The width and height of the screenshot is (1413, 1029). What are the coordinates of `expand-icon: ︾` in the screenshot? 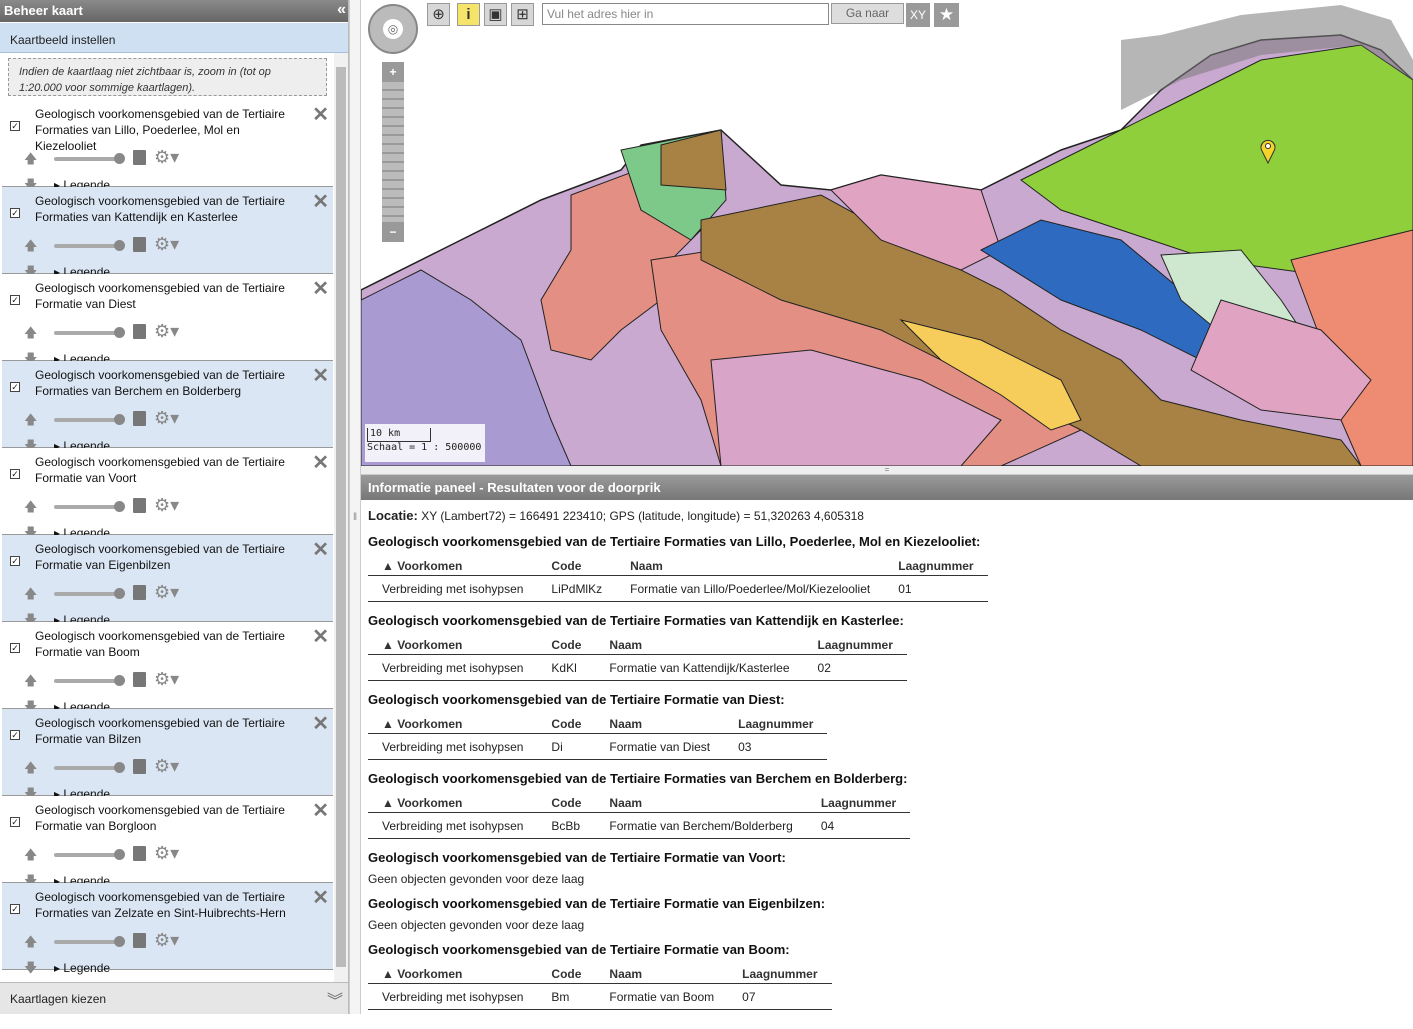 It's located at (335, 999).